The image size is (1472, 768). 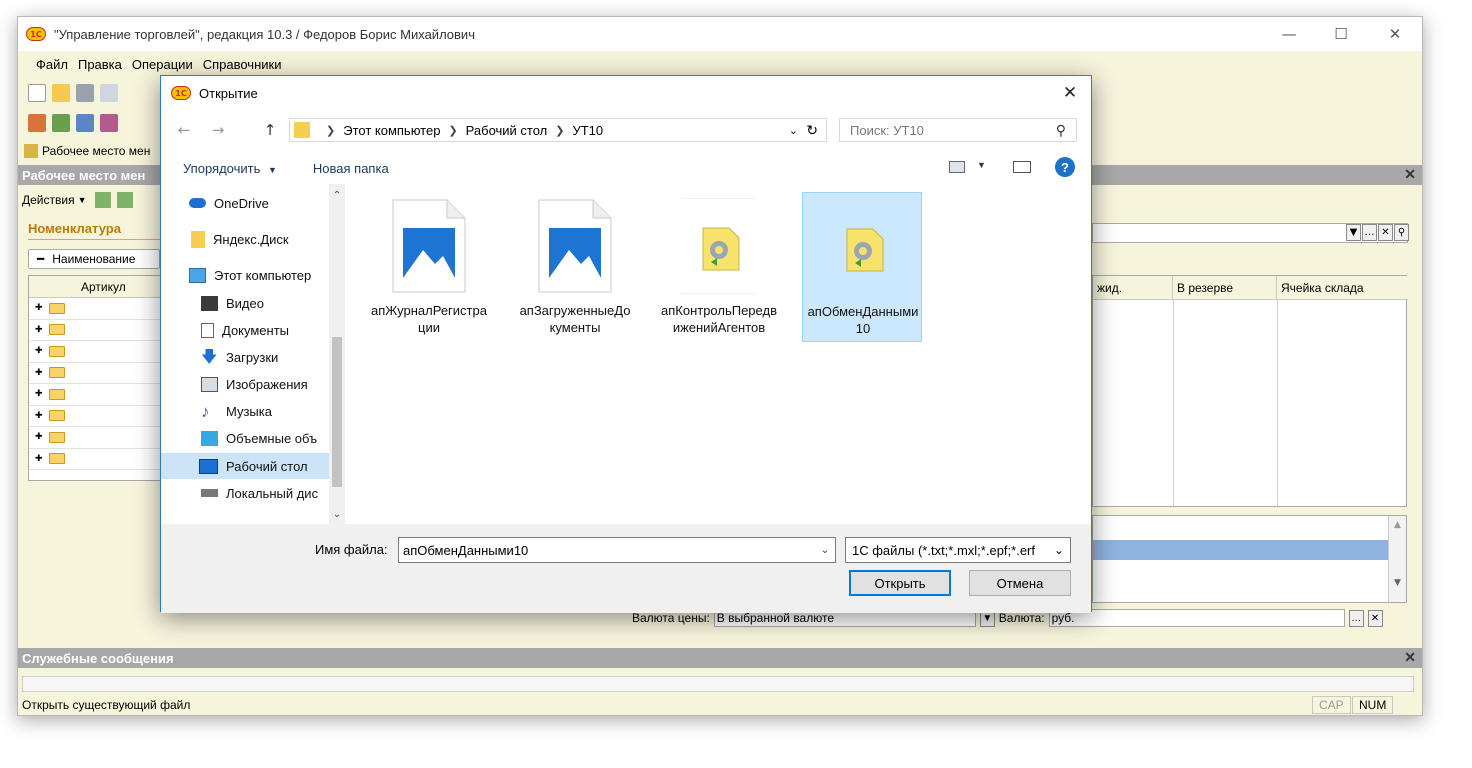 I want to click on scroll-up-icon: ▲, so click(x=1397, y=525).